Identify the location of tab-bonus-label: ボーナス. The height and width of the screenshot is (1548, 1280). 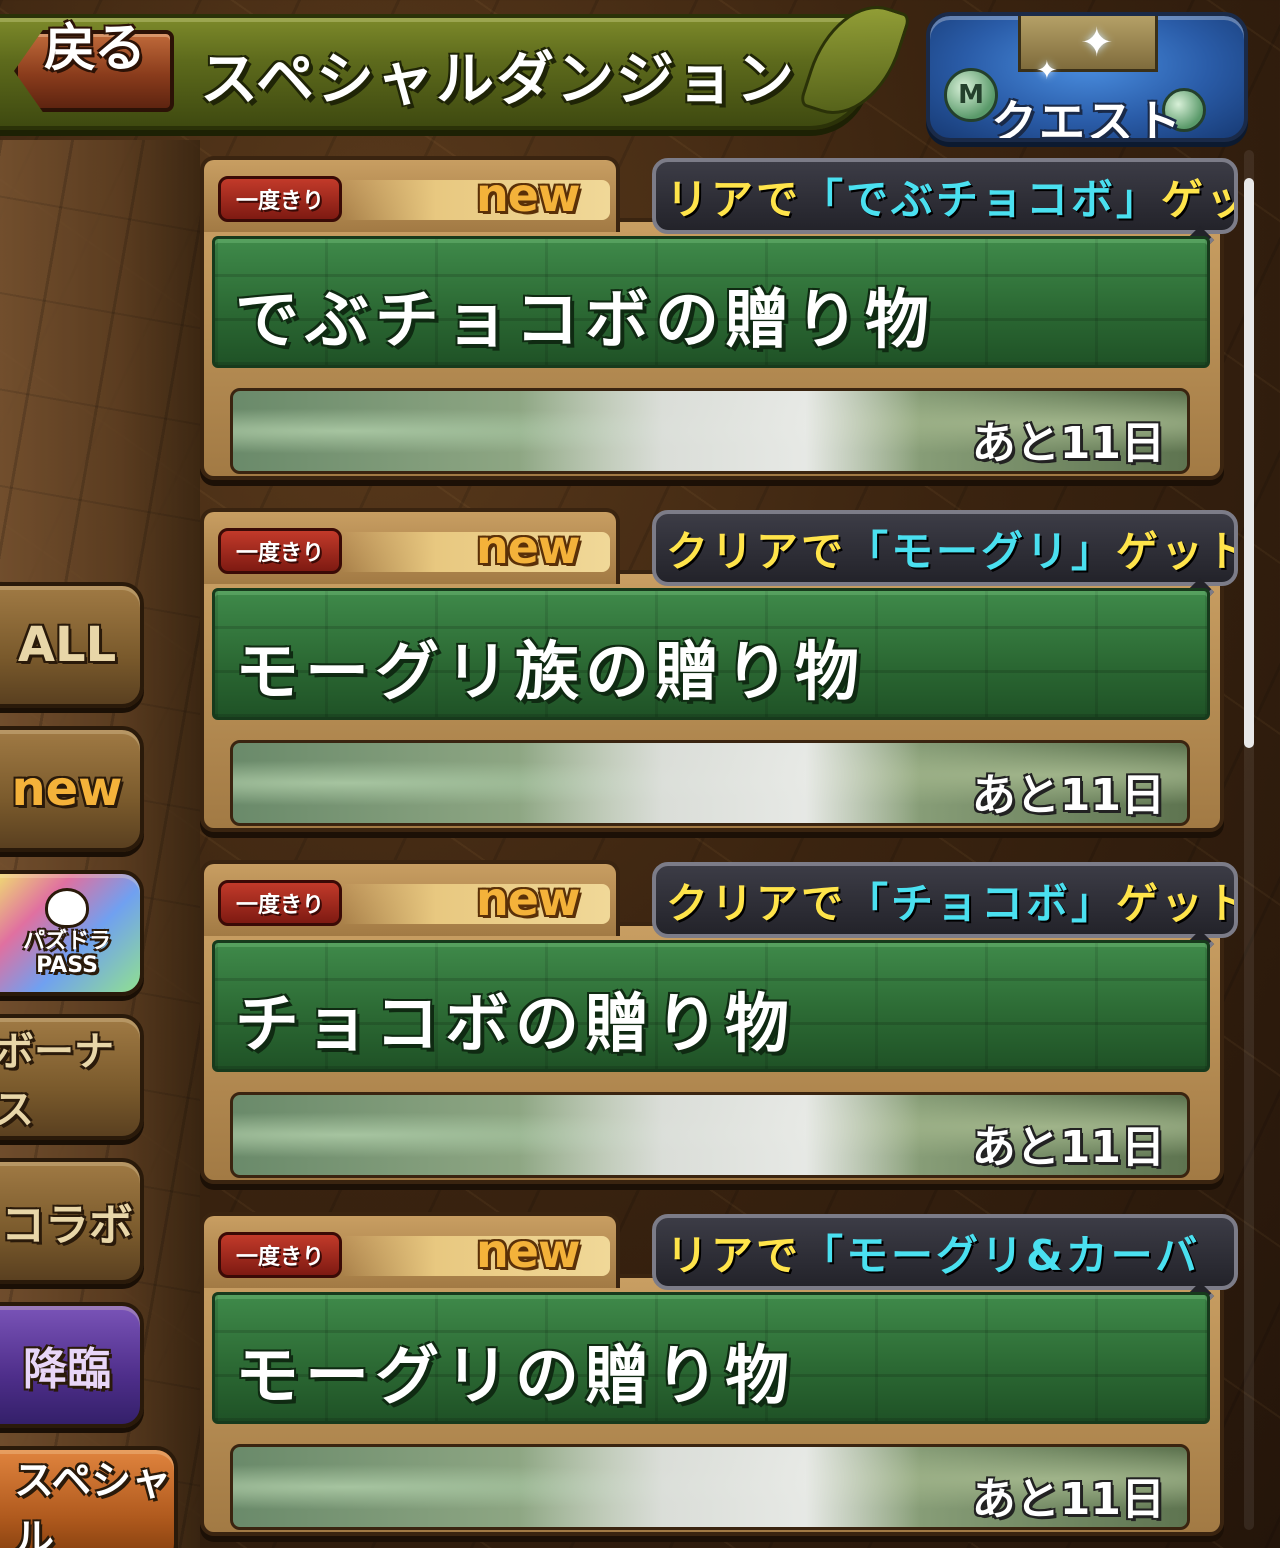
(70, 1077).